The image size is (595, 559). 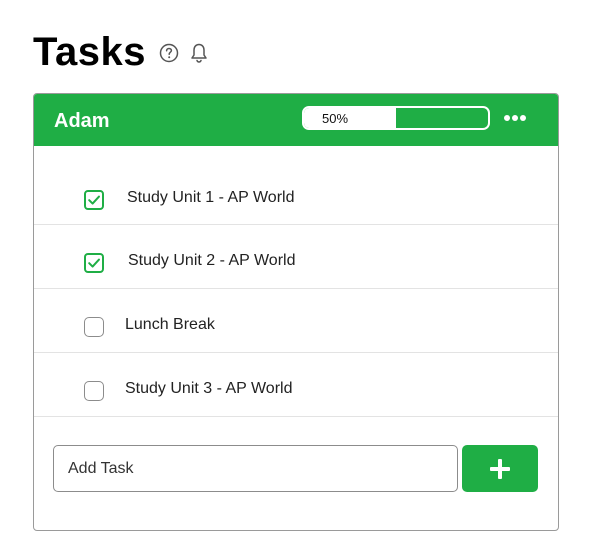 What do you see at coordinates (169, 53) in the screenshot?
I see `help-circle-icon` at bounding box center [169, 53].